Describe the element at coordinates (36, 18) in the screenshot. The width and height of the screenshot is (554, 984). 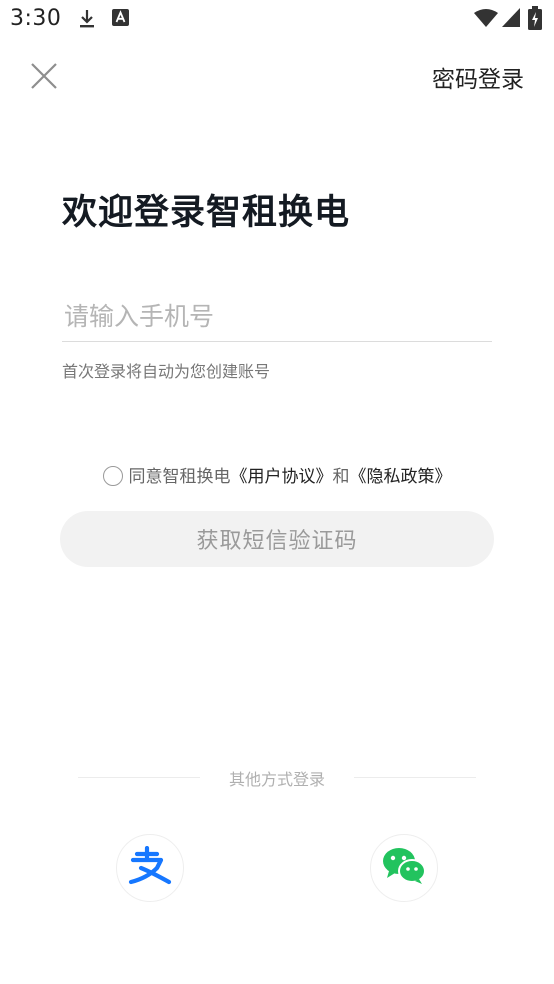
I see `status-time: 3:30` at that location.